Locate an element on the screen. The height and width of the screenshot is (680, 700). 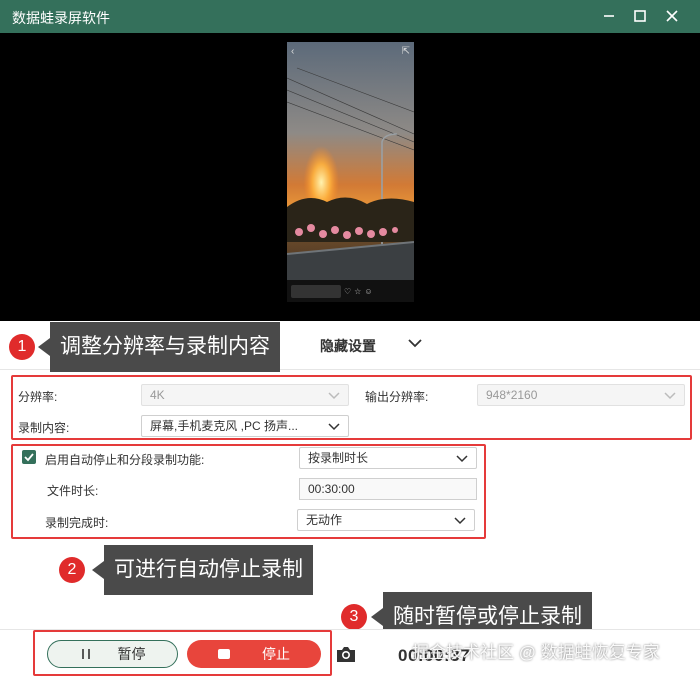
minimize-icon is located at coordinates (609, 16).